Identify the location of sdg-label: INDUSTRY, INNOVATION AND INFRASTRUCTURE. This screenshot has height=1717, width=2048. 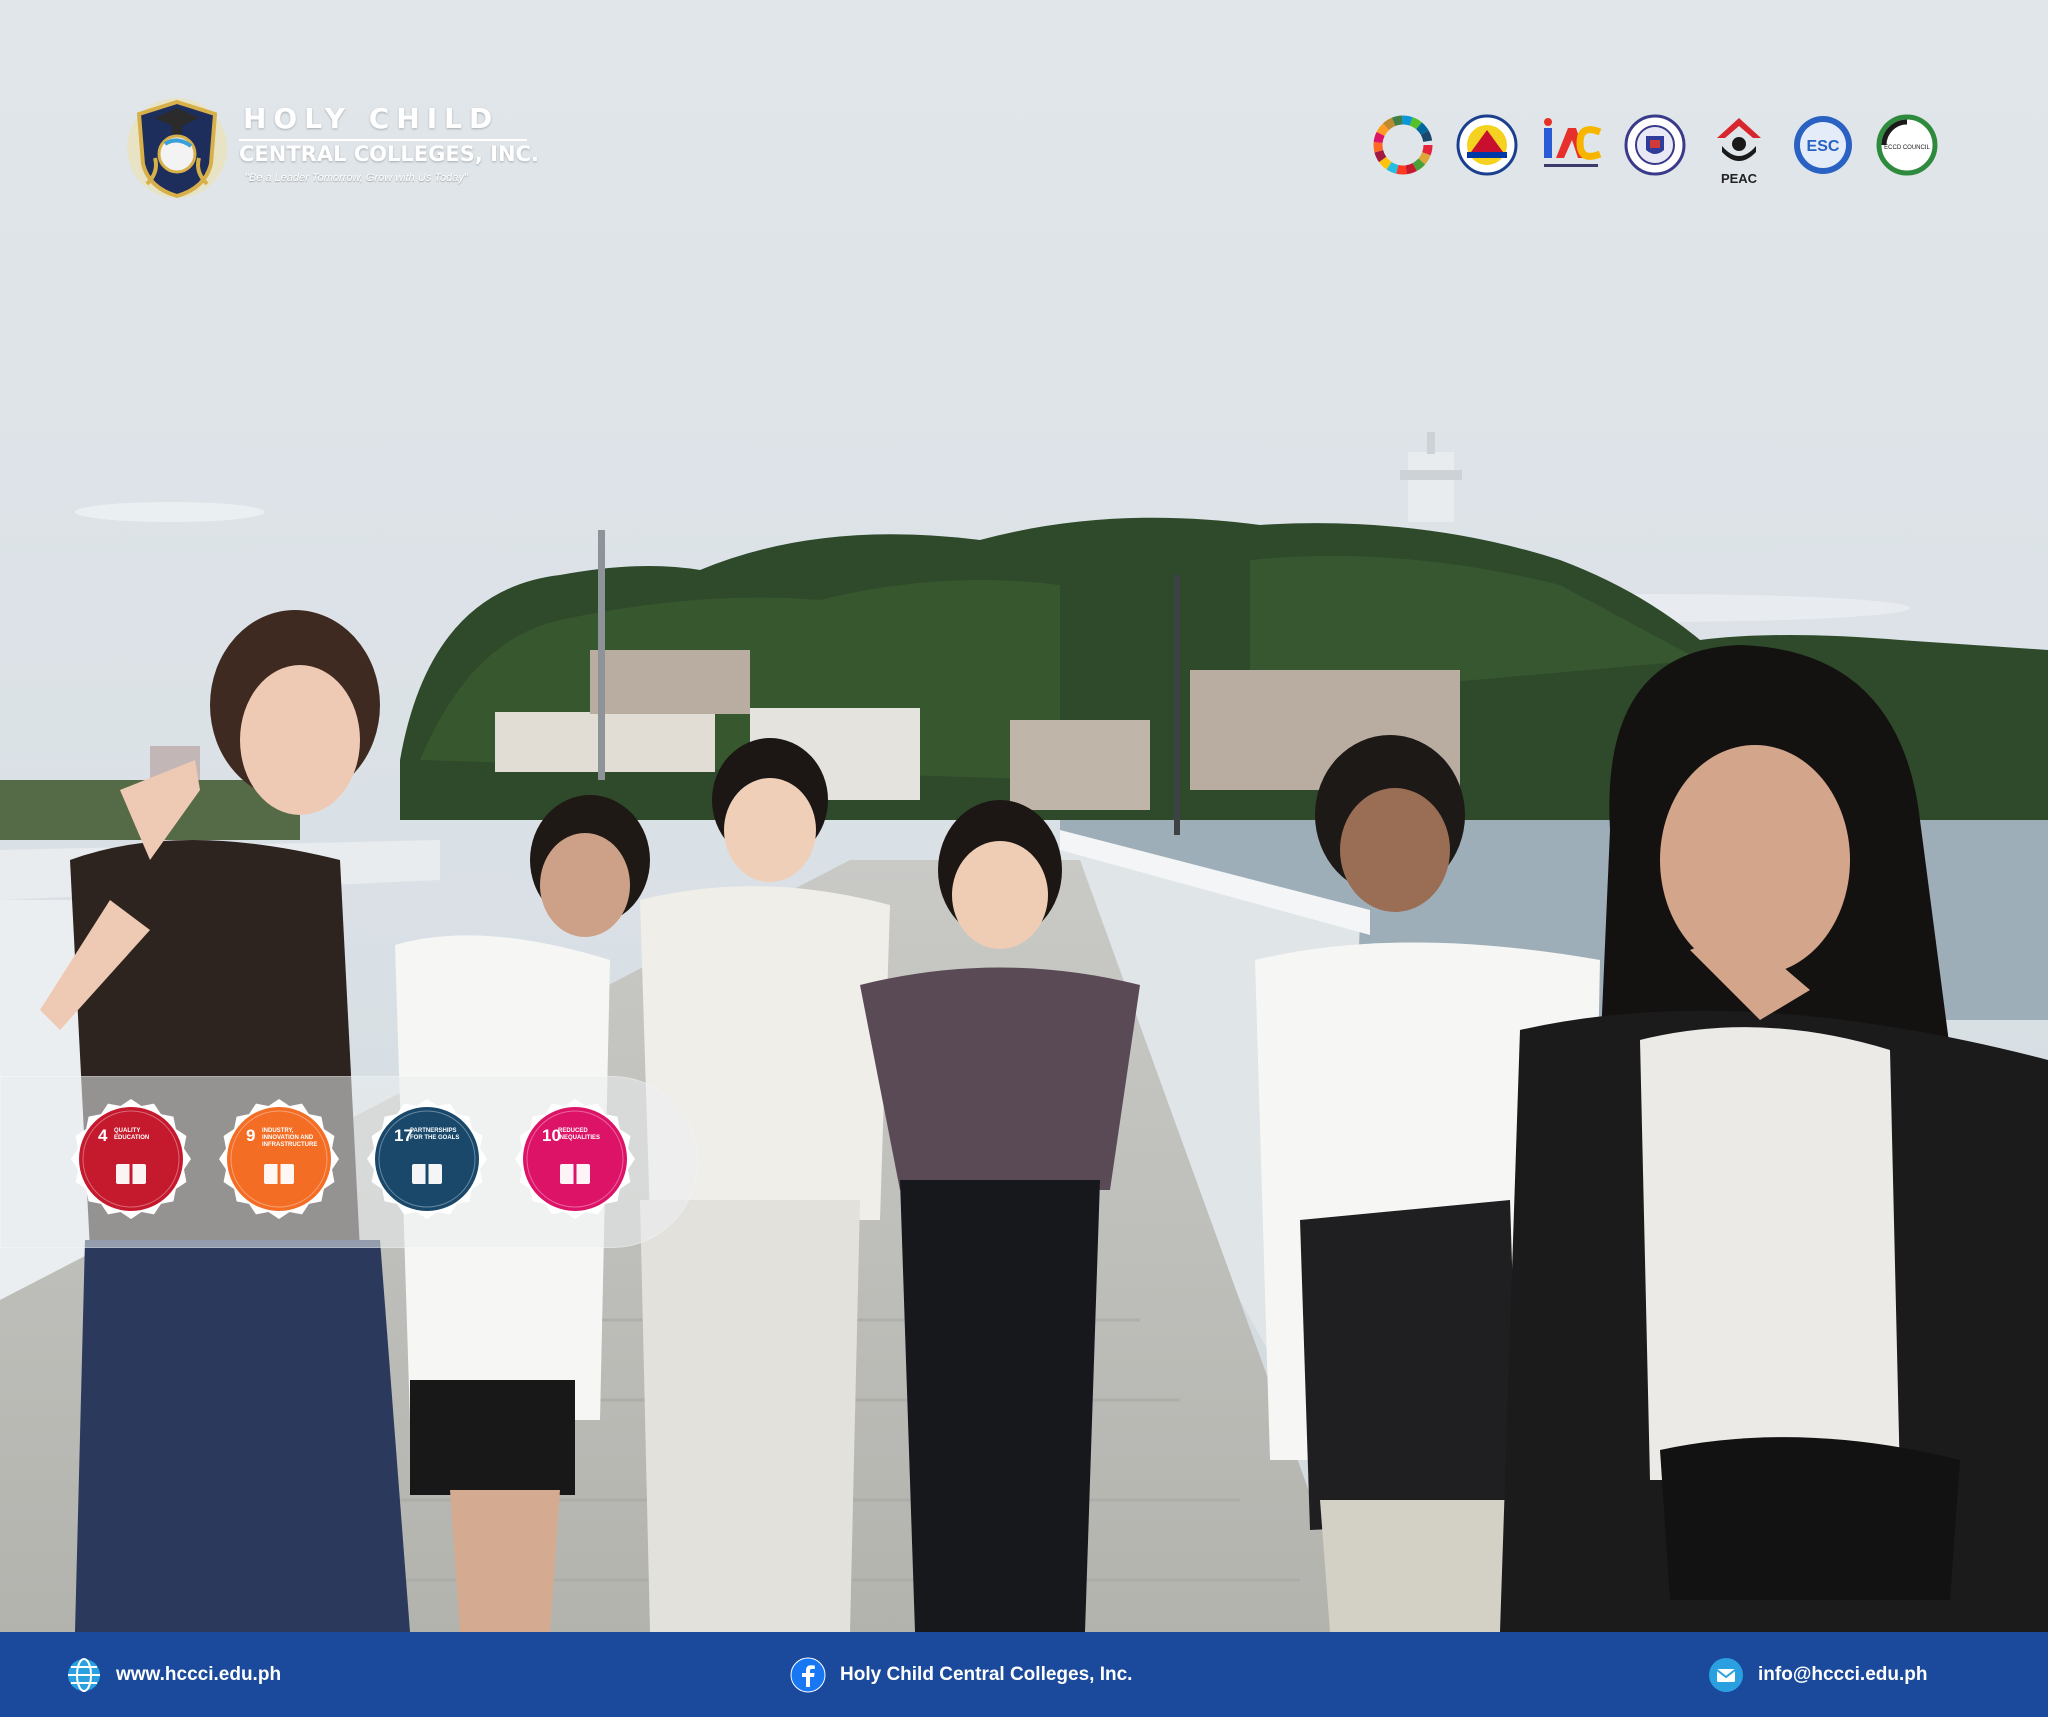
(290, 1138).